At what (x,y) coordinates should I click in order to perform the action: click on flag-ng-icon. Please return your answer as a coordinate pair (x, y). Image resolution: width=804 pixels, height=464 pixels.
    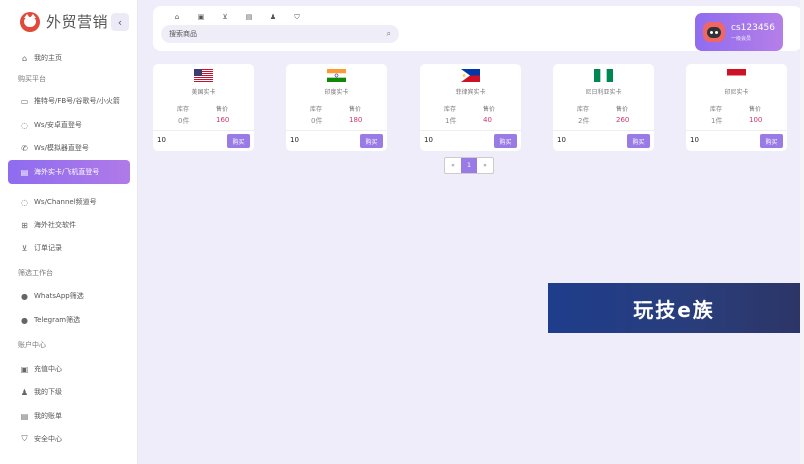
    Looking at the image, I should click on (603, 74).